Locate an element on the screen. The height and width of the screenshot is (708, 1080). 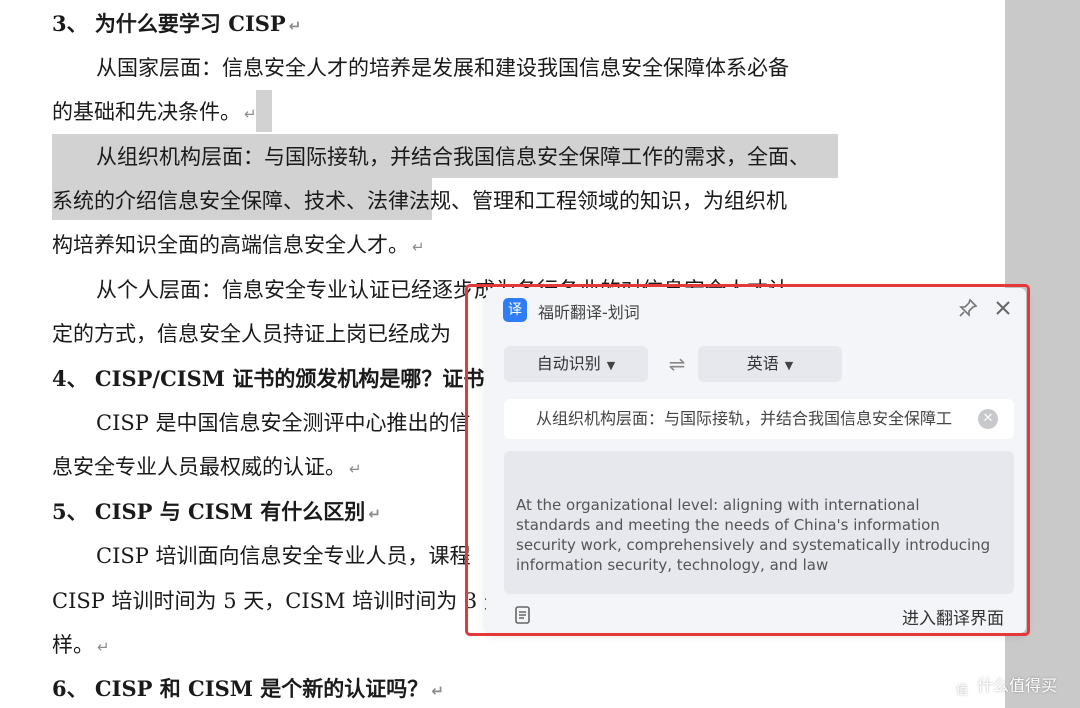
paragraph-line: CISP 是中国信息安全测评中心推出的信 is located at coordinates (283, 423).